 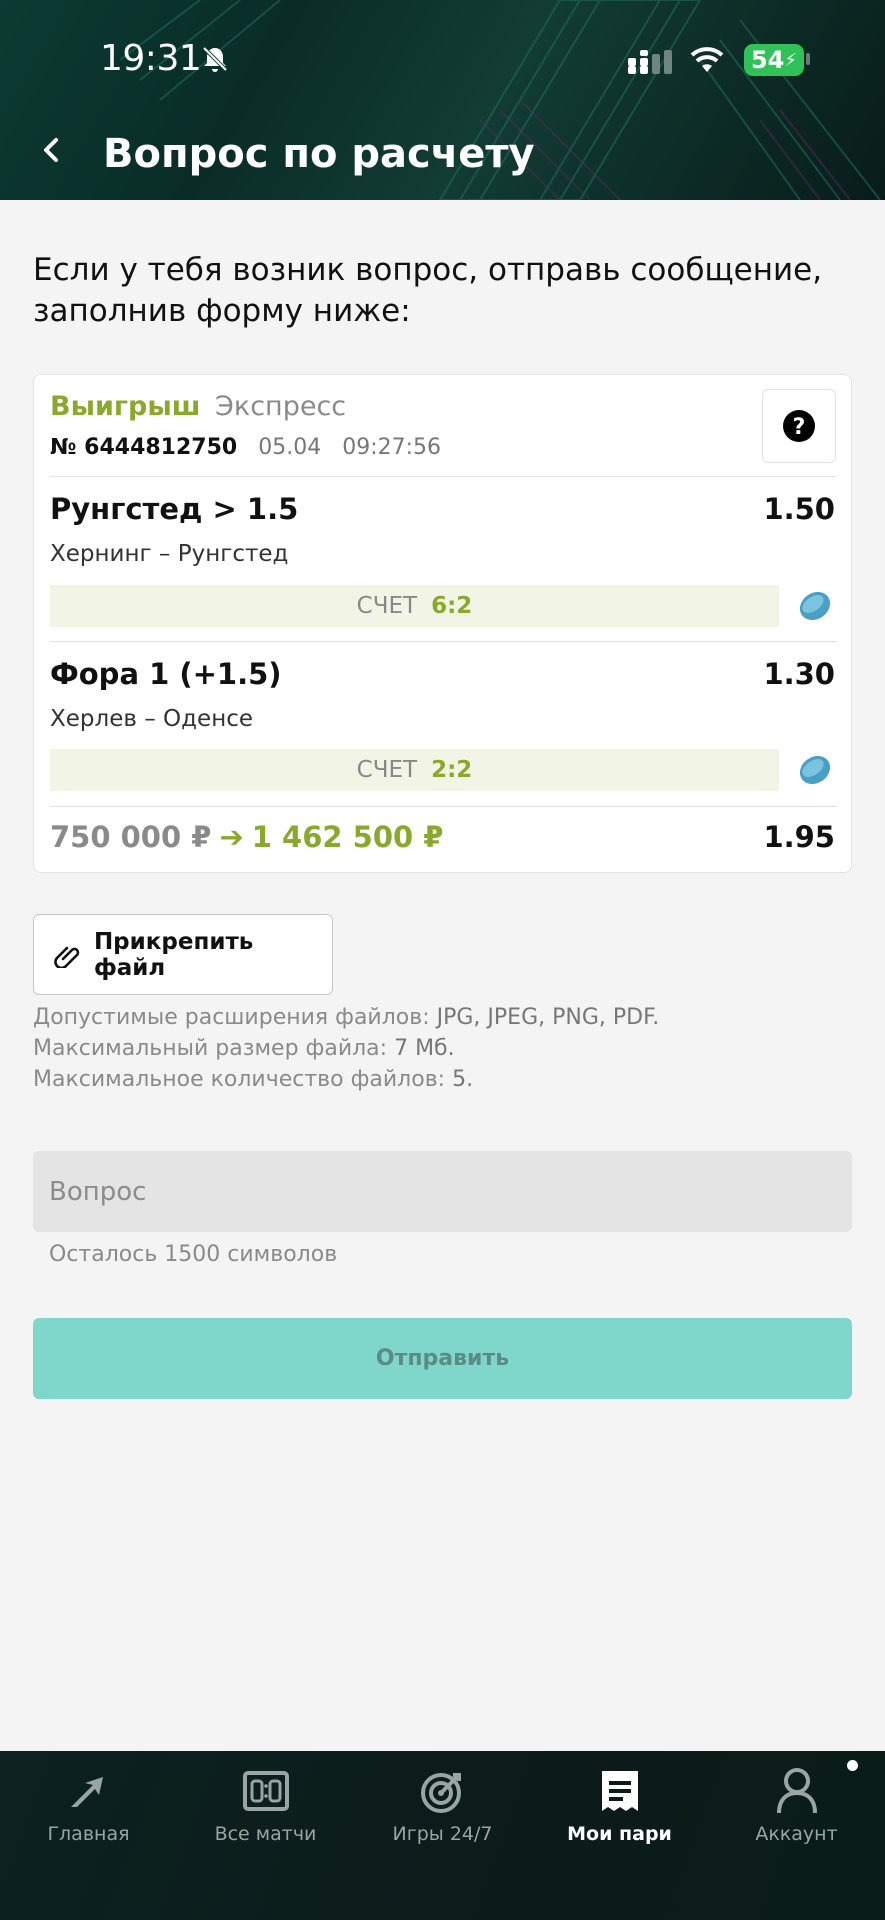 I want to click on nav-item-my-bets: Мои пари, so click(x=619, y=1835).